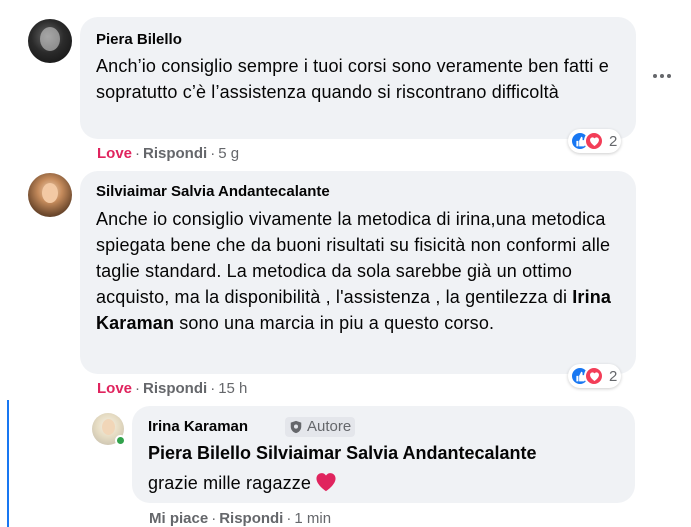  Describe the element at coordinates (655, 76) in the screenshot. I see `more-horizontal-icon` at that location.